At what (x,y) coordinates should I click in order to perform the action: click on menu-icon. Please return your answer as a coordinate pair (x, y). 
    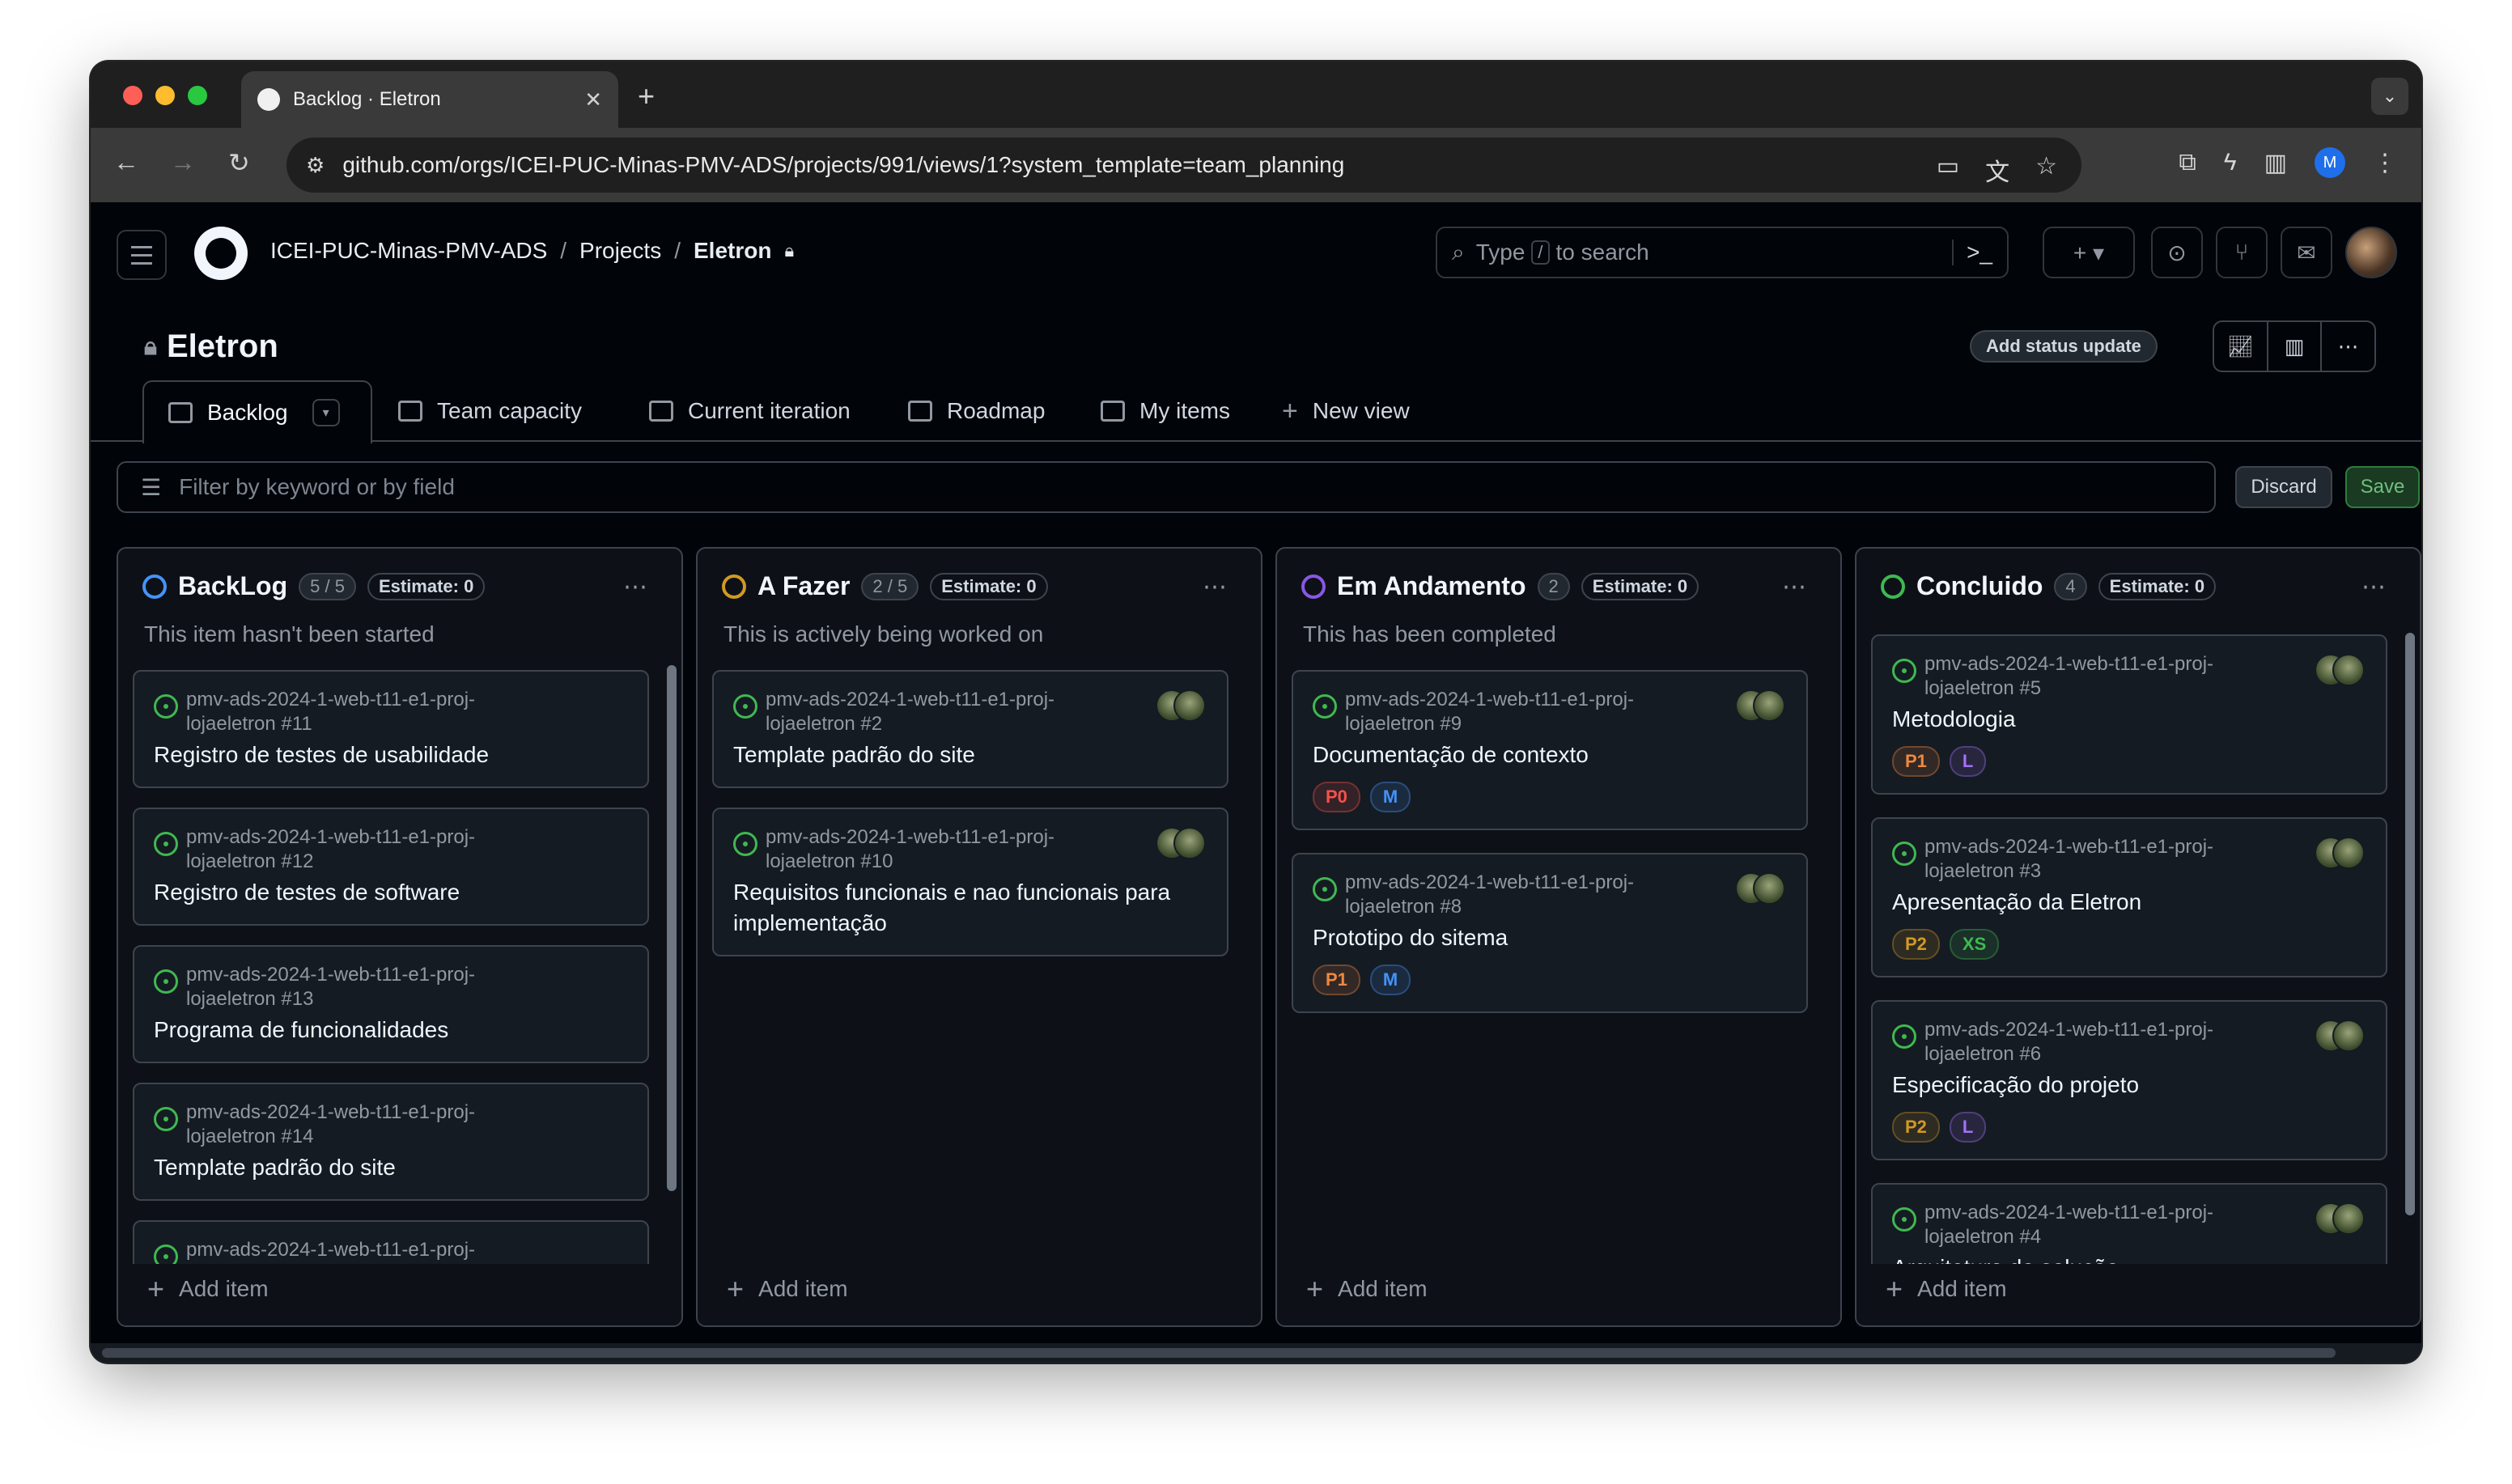
    Looking at the image, I should click on (142, 255).